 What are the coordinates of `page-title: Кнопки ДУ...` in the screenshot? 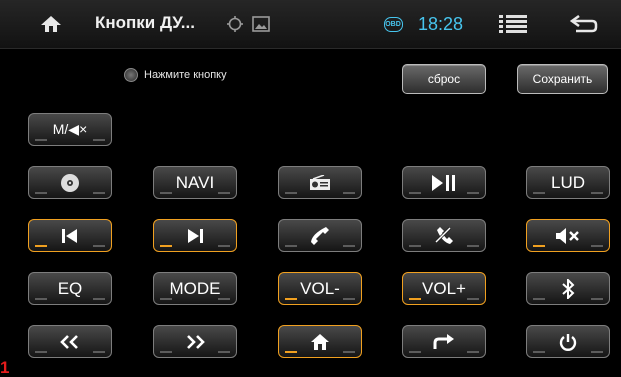 It's located at (145, 22).